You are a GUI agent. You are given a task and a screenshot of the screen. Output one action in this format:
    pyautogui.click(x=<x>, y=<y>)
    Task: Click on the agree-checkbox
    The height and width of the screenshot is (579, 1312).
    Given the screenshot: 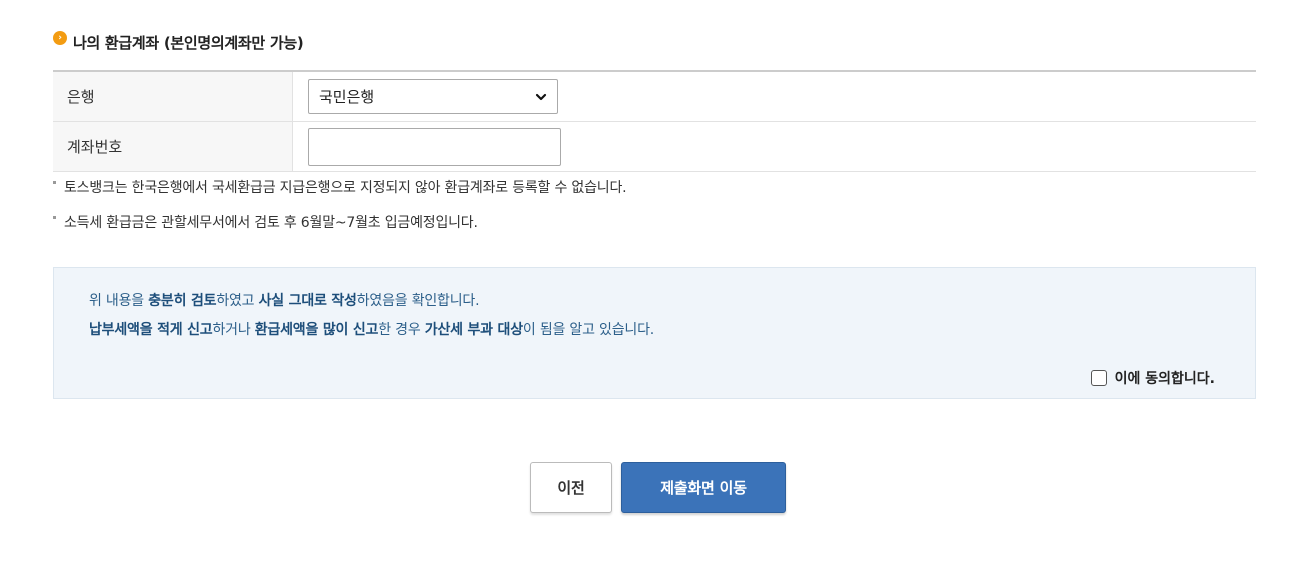 What is the action you would take?
    pyautogui.click(x=1098, y=378)
    